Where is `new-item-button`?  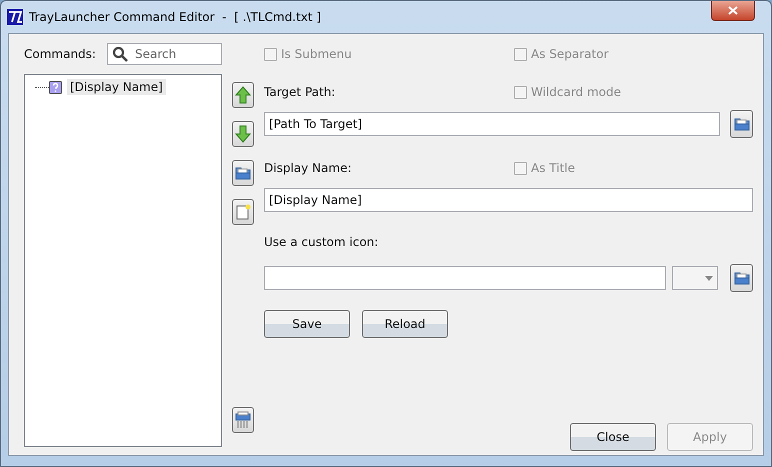 new-item-button is located at coordinates (243, 212).